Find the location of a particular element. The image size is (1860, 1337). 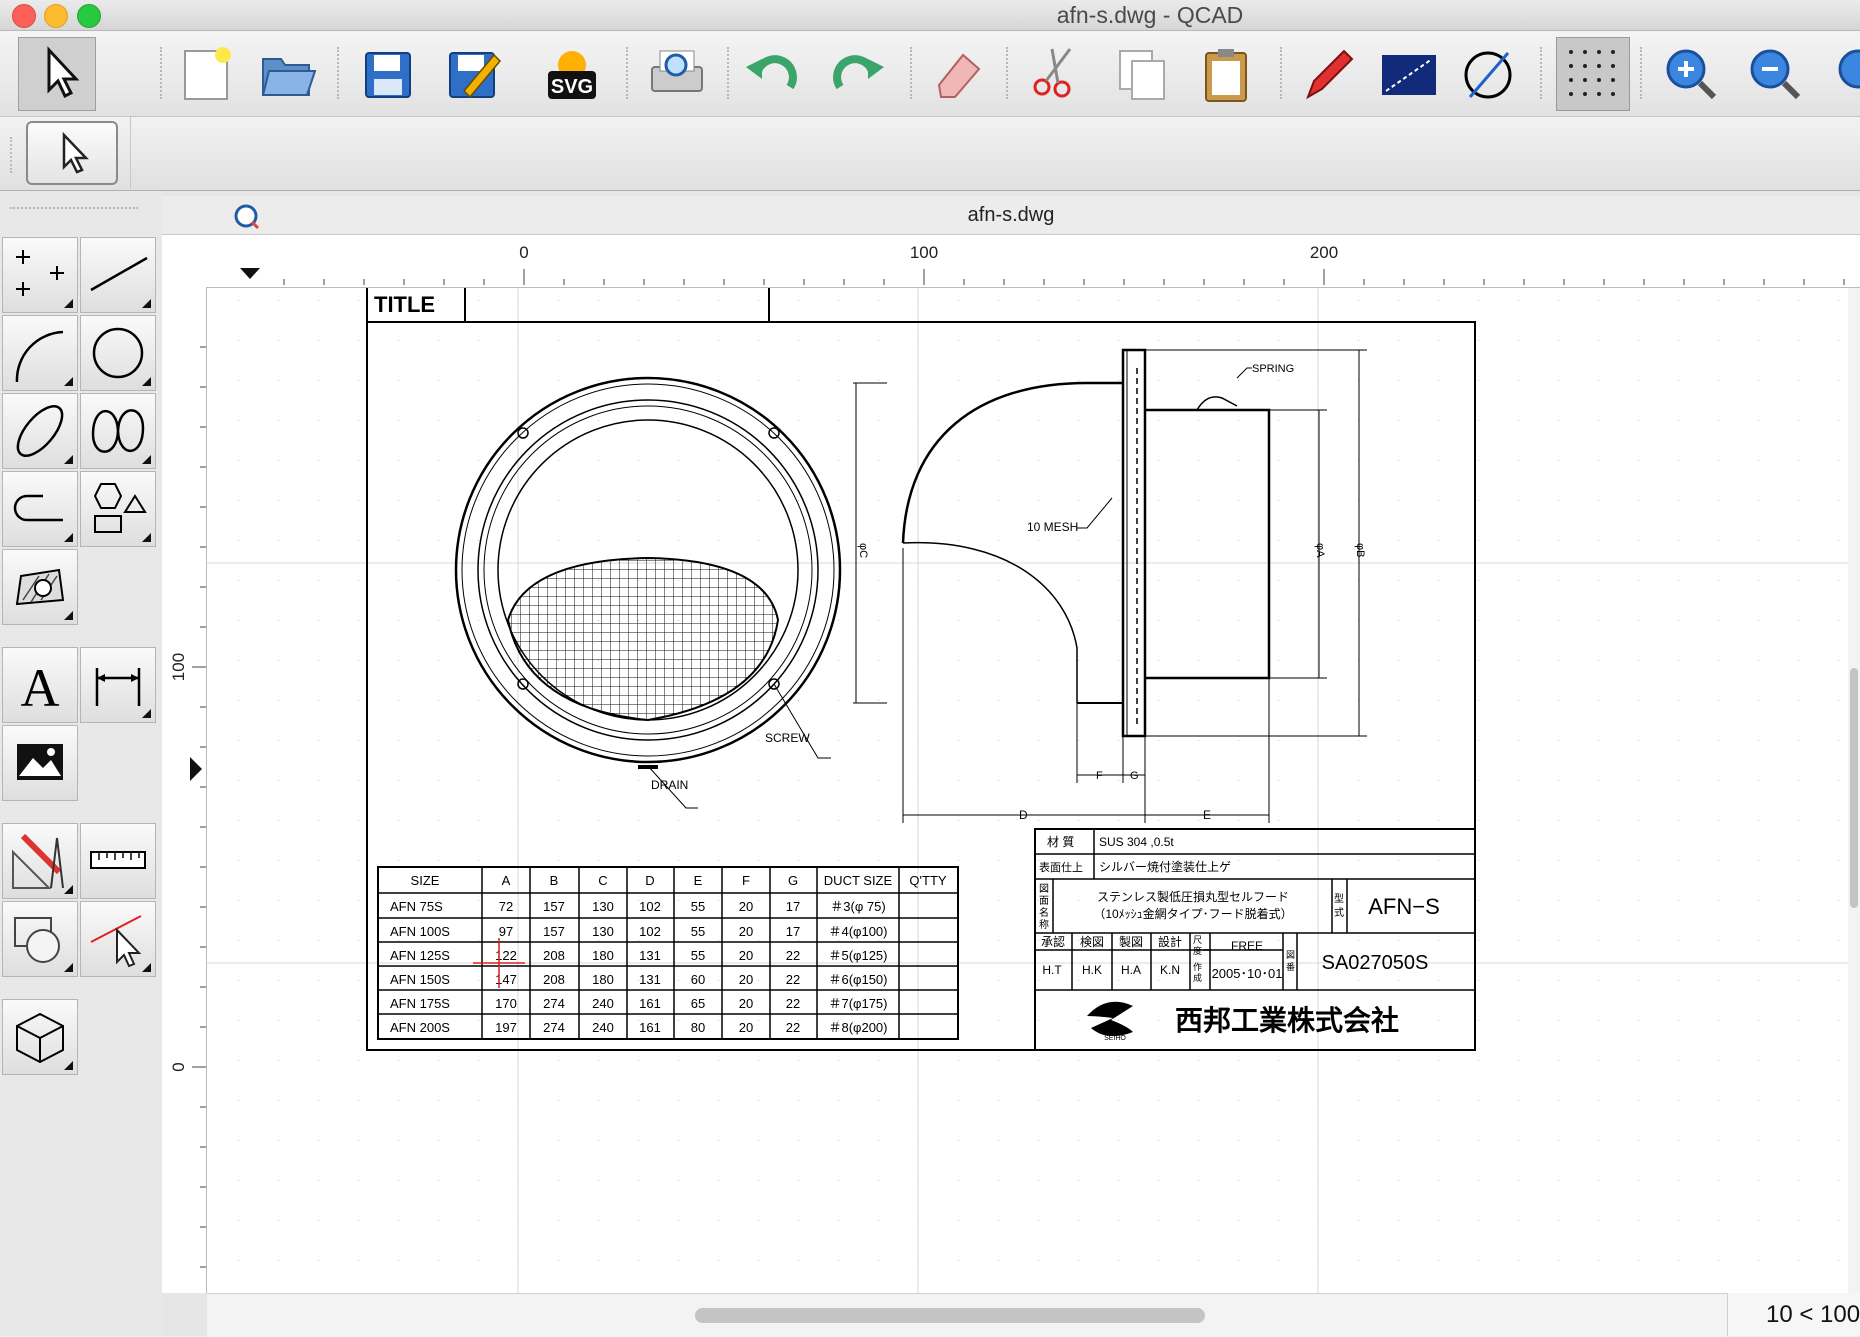

svg-text: 検図 is located at coordinates (1092, 942).